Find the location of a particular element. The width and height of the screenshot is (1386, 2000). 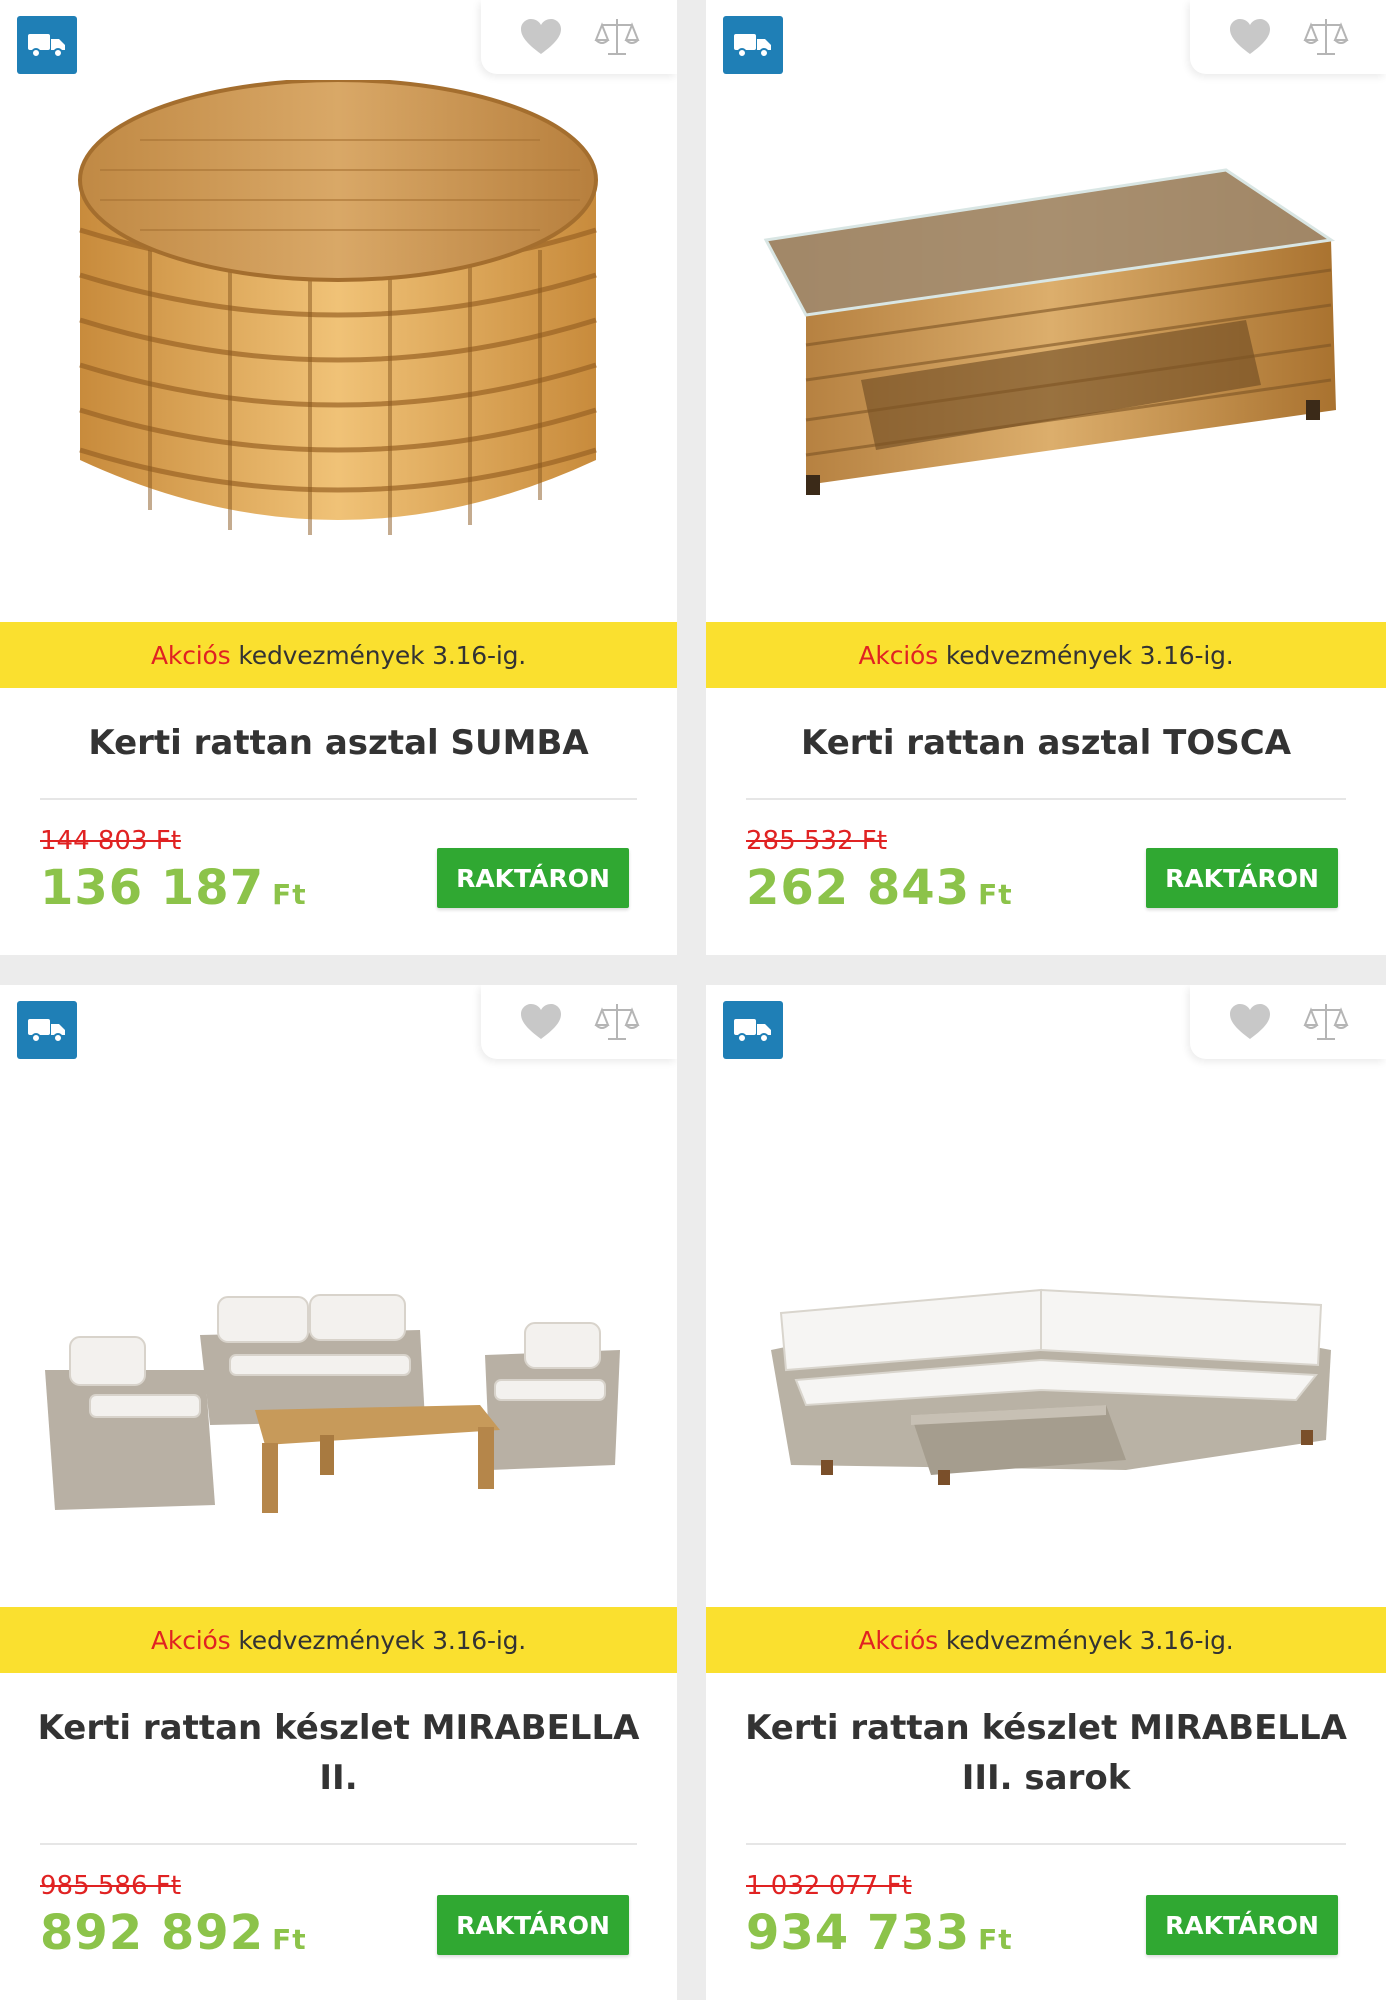

price-value: 262 843 is located at coordinates (858, 888).